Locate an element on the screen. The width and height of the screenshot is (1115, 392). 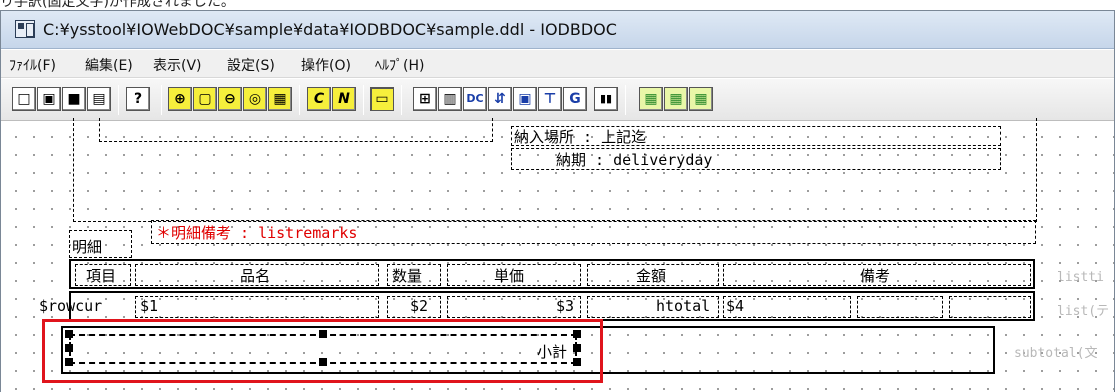
header-cell-text: 単価 is located at coordinates (509, 276).